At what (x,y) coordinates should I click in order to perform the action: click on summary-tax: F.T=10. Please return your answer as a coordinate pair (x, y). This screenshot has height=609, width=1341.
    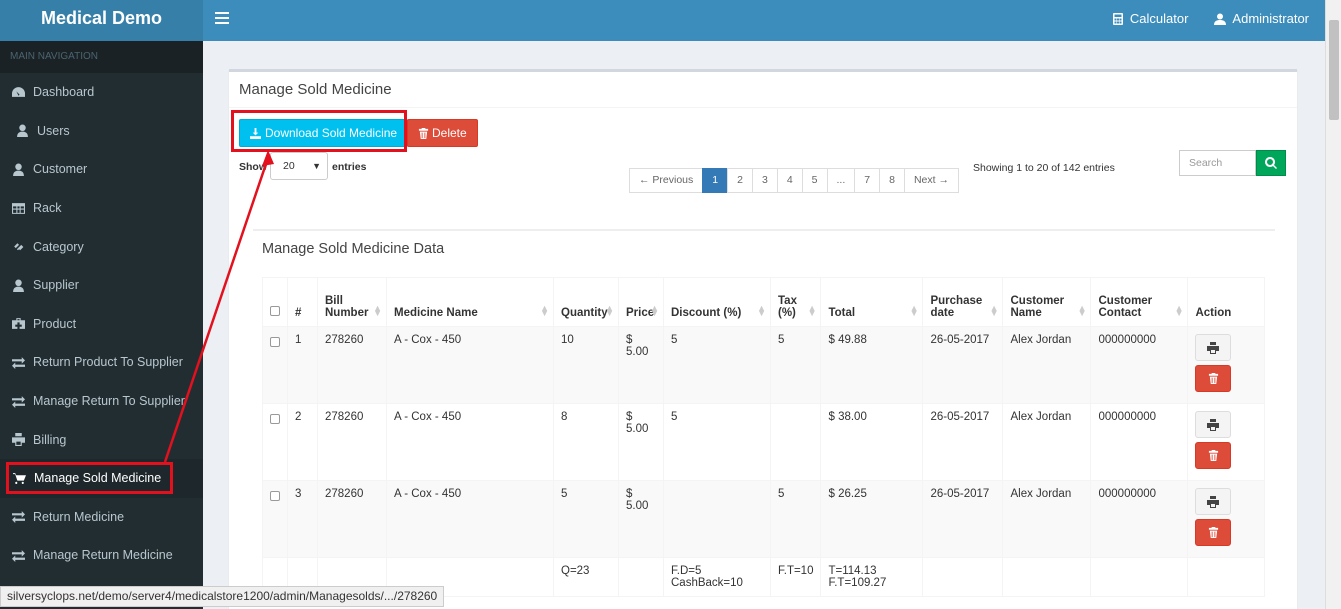
    Looking at the image, I should click on (795, 577).